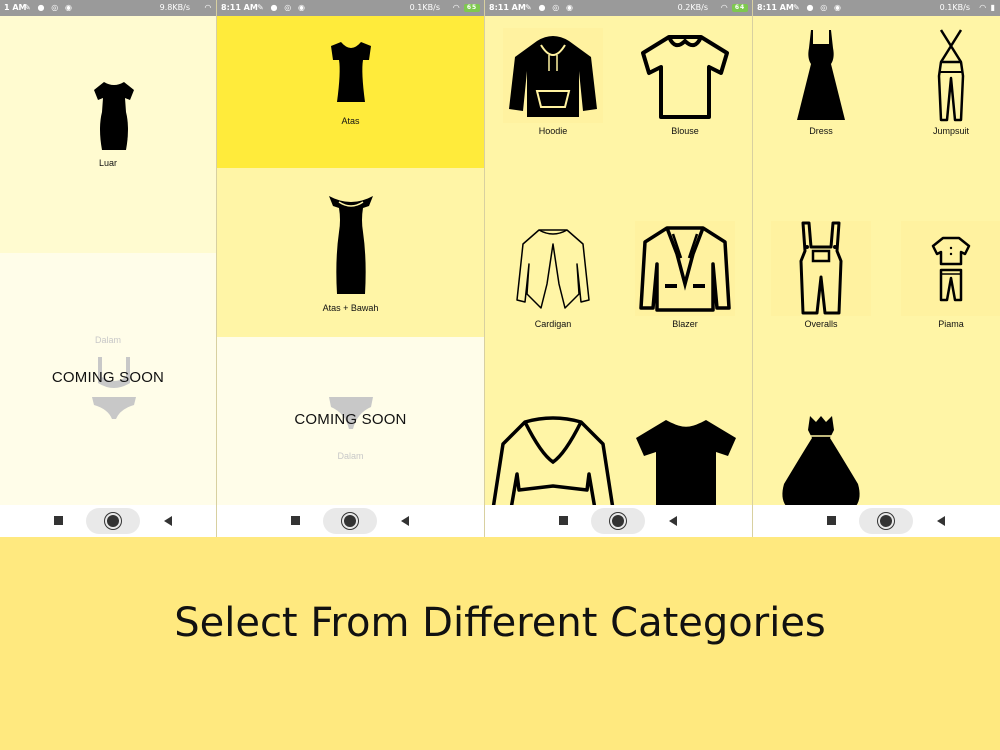  I want to click on wifi-icon: ◠ ▮, so click(987, 7).